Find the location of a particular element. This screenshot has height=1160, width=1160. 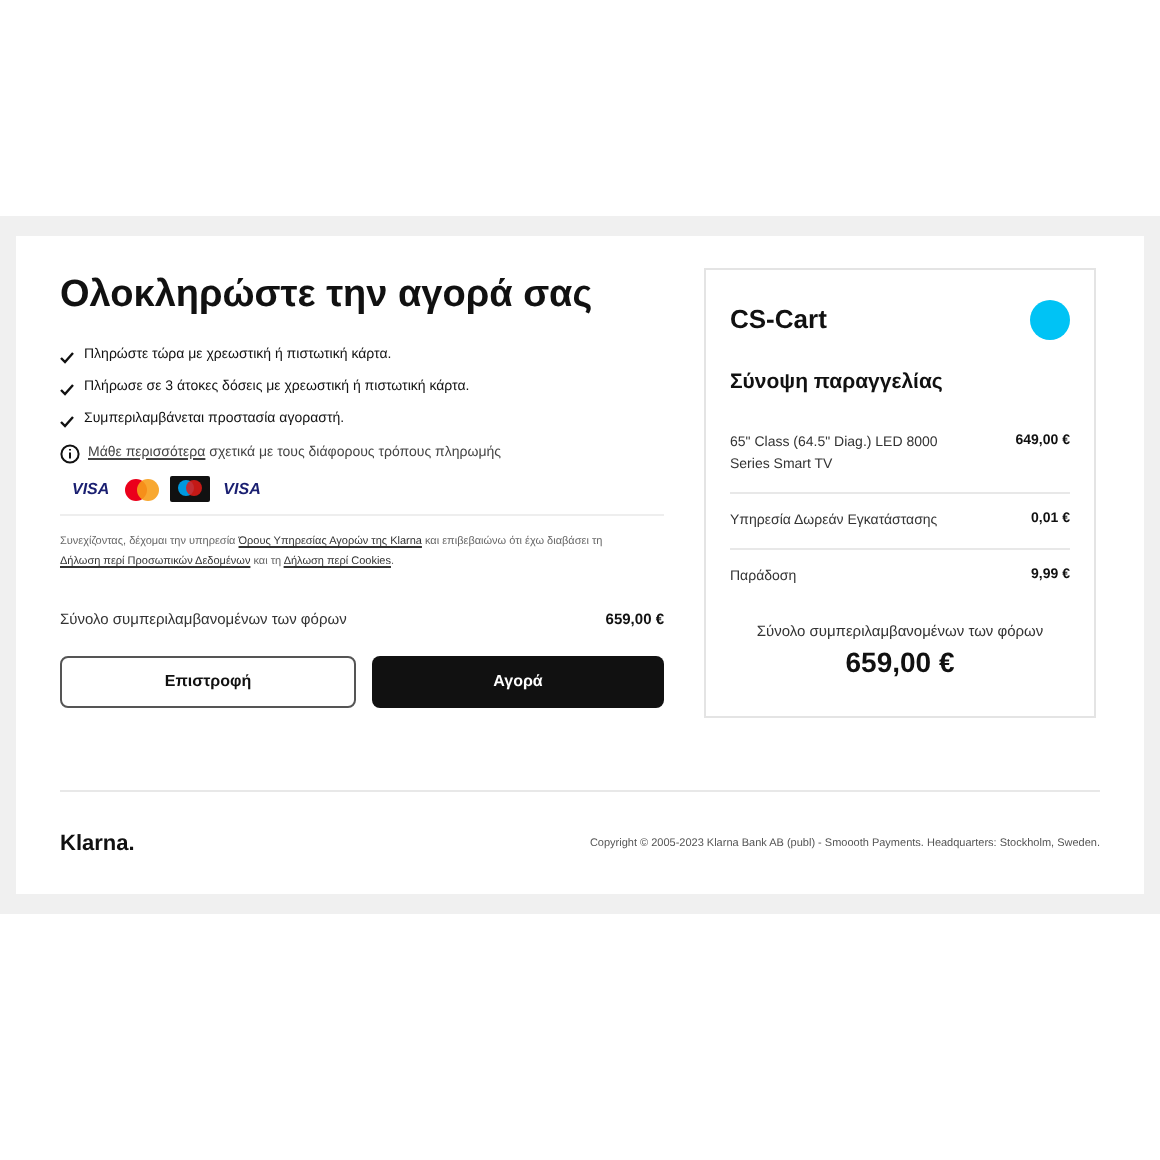

maestro-logo is located at coordinates (189, 489).